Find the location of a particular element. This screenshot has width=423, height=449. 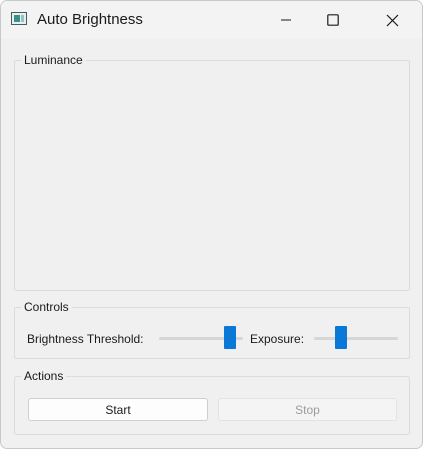

start-button: Start is located at coordinates (118, 409).